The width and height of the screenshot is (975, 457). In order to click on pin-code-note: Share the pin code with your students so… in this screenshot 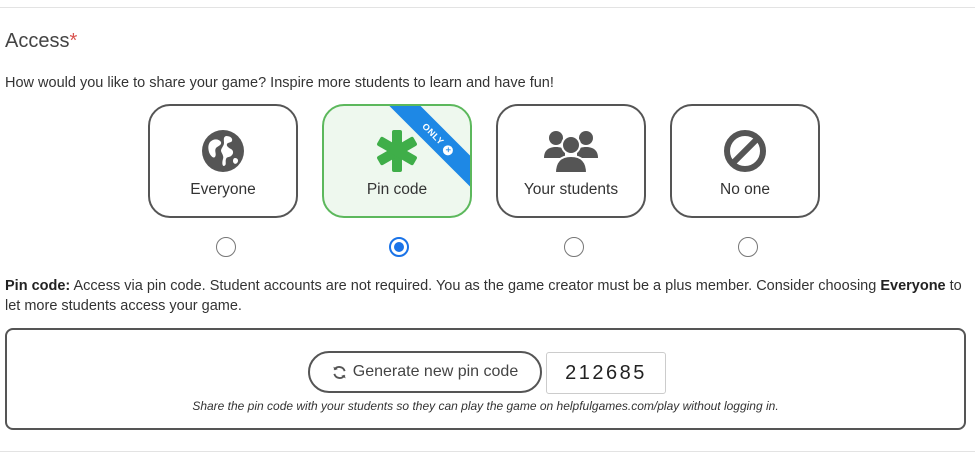, I will do `click(485, 406)`.